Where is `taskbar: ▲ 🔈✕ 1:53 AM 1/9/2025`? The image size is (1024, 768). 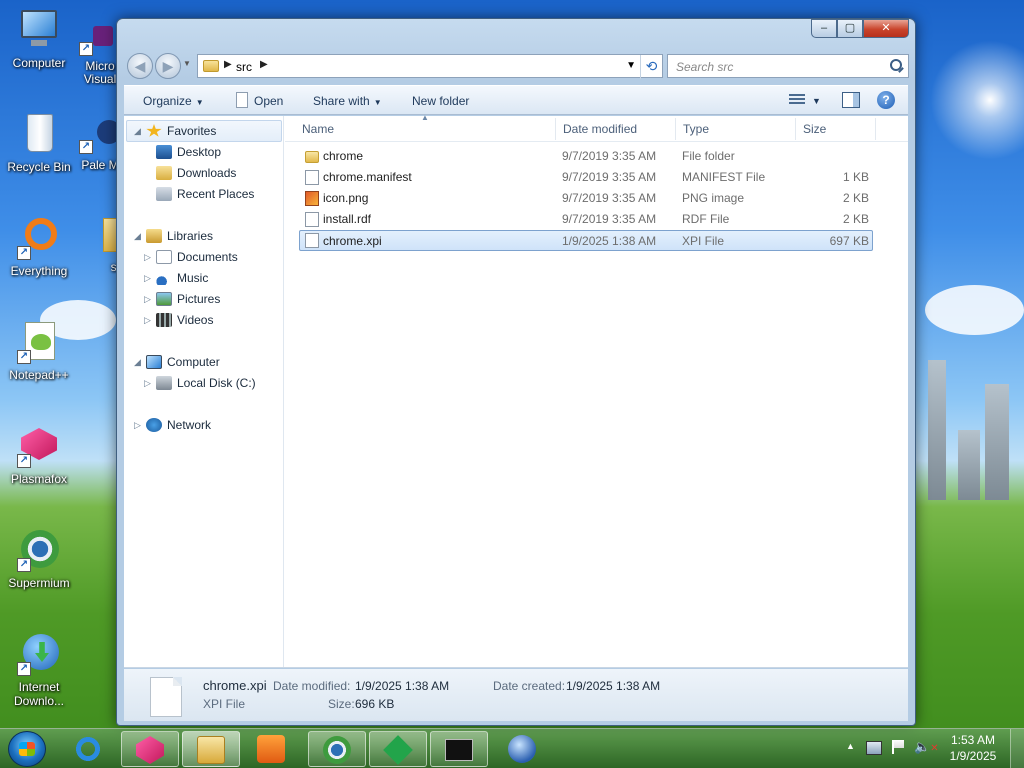
taskbar: ▲ 🔈✕ 1:53 AM 1/9/2025 is located at coordinates (512, 748).